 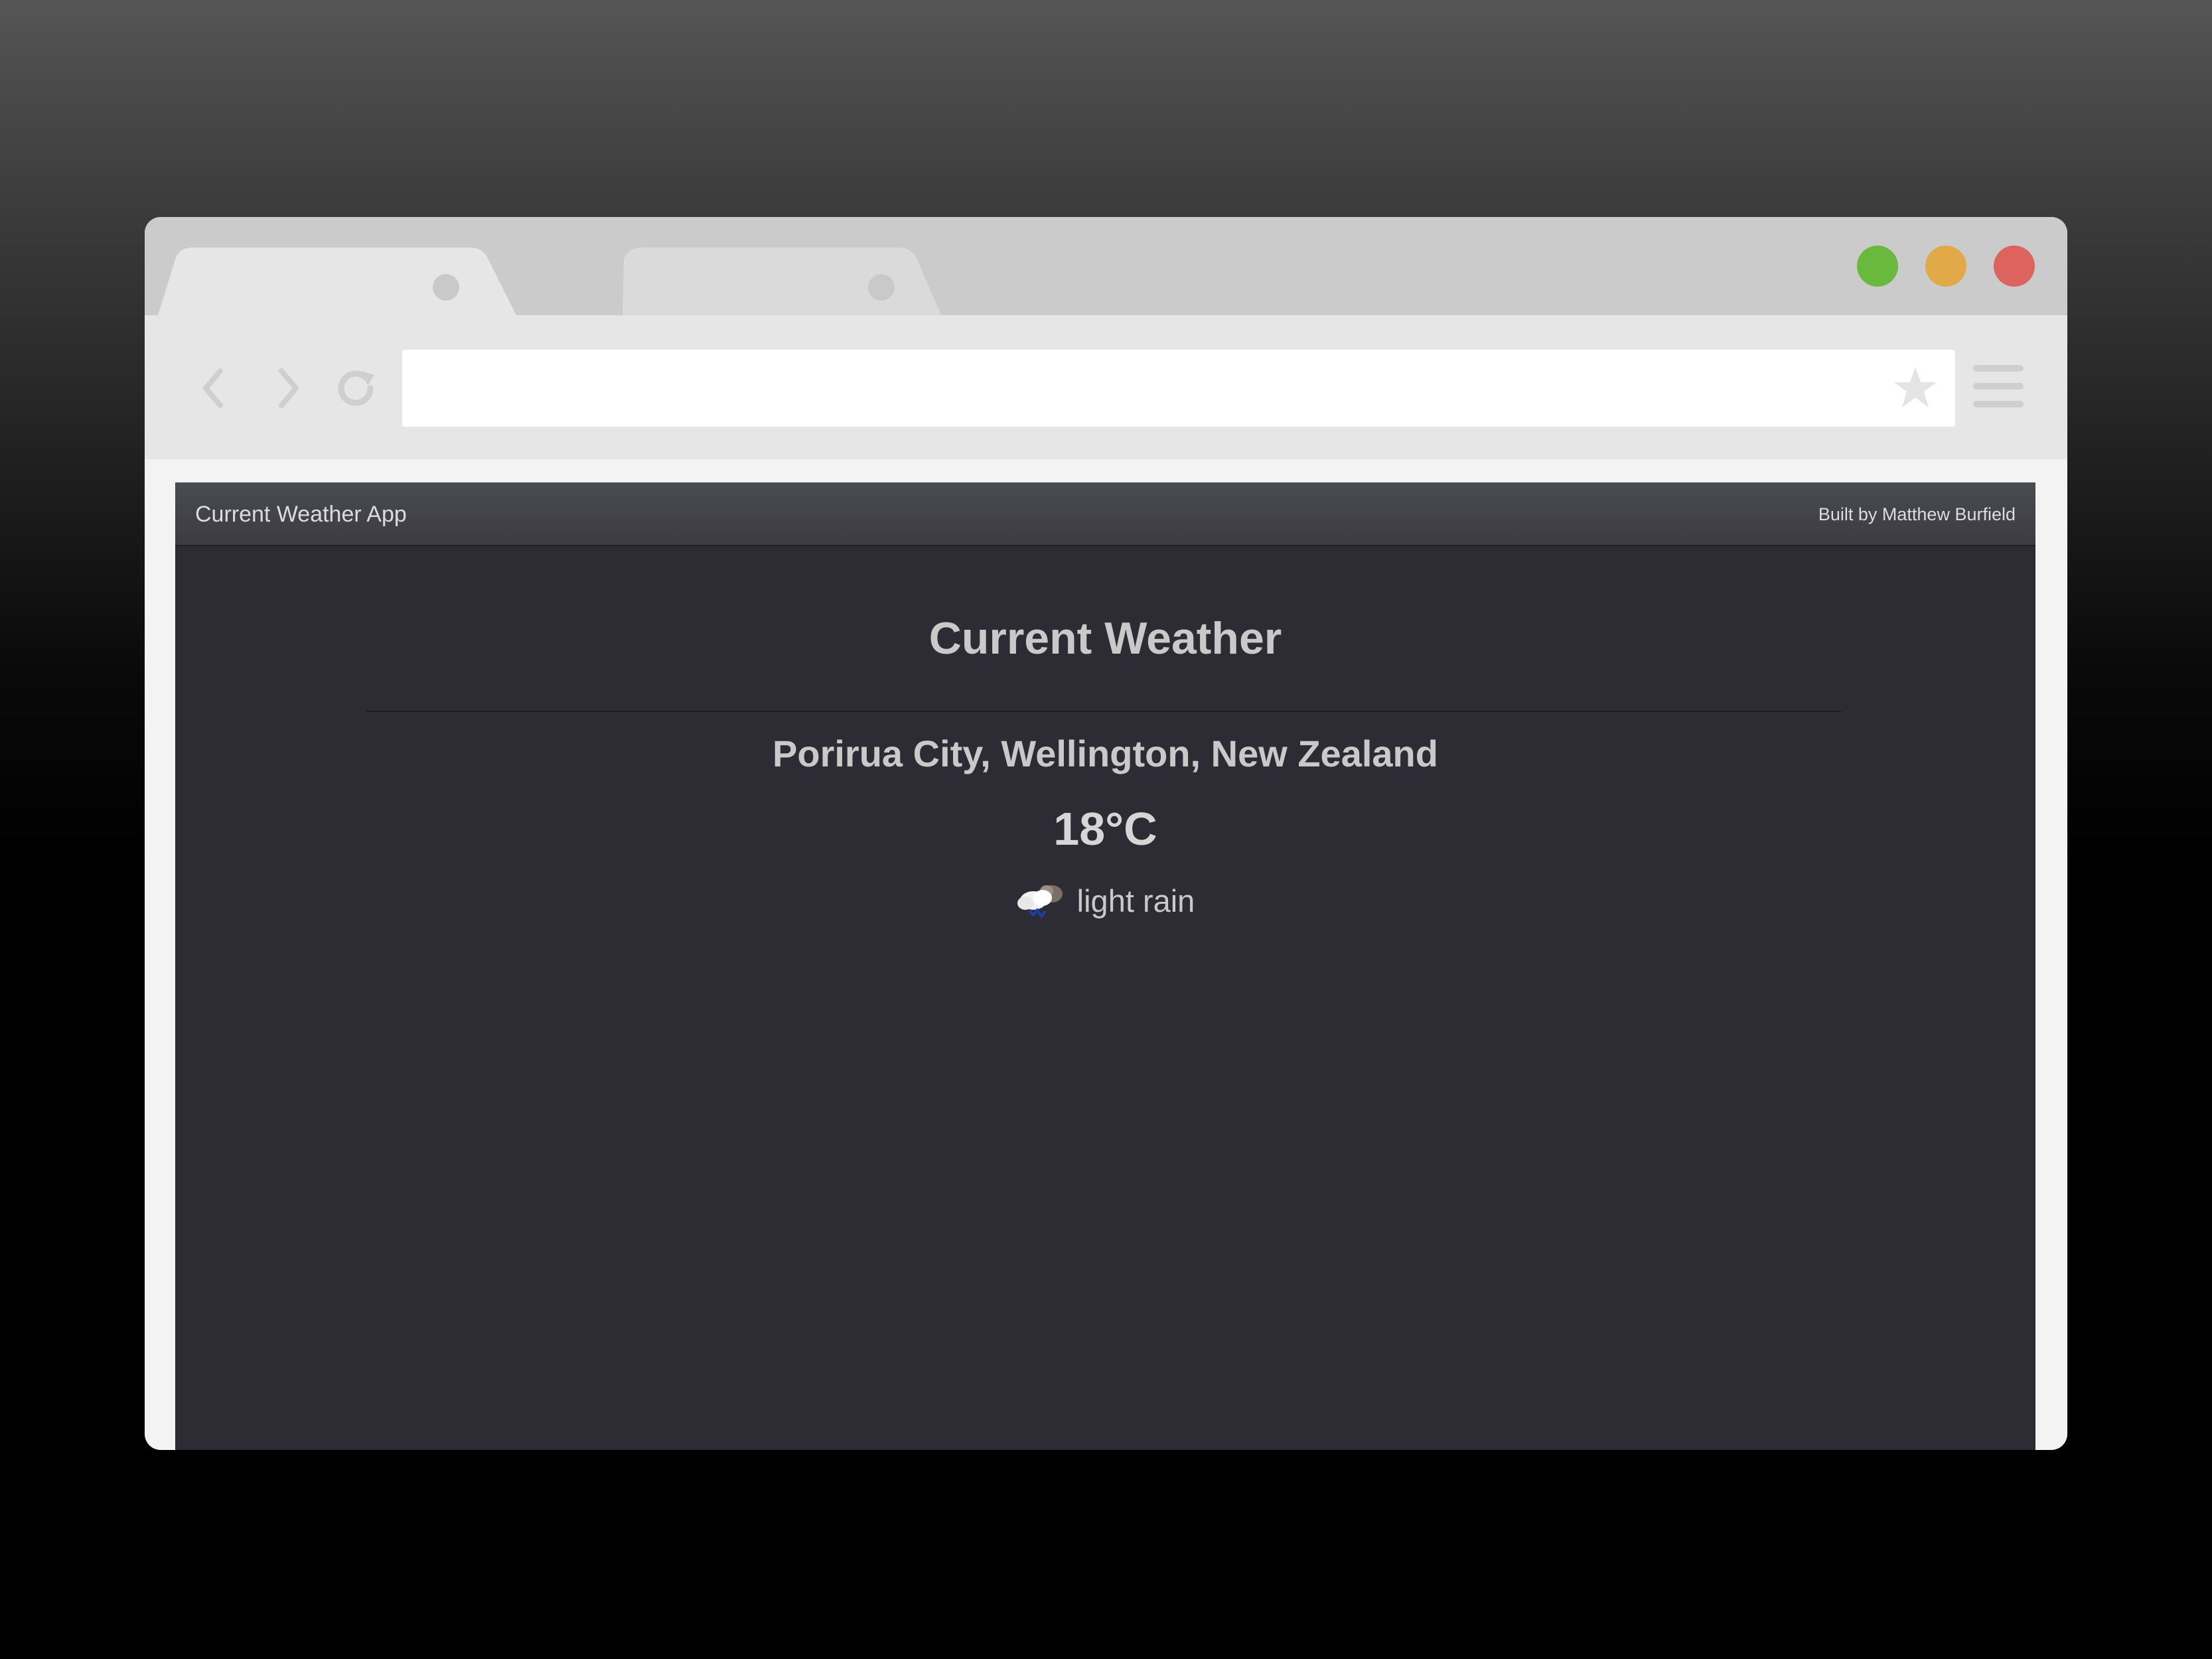 I want to click on location-name: Porirua City, Wellington, New Zealand, so click(x=1105, y=753).